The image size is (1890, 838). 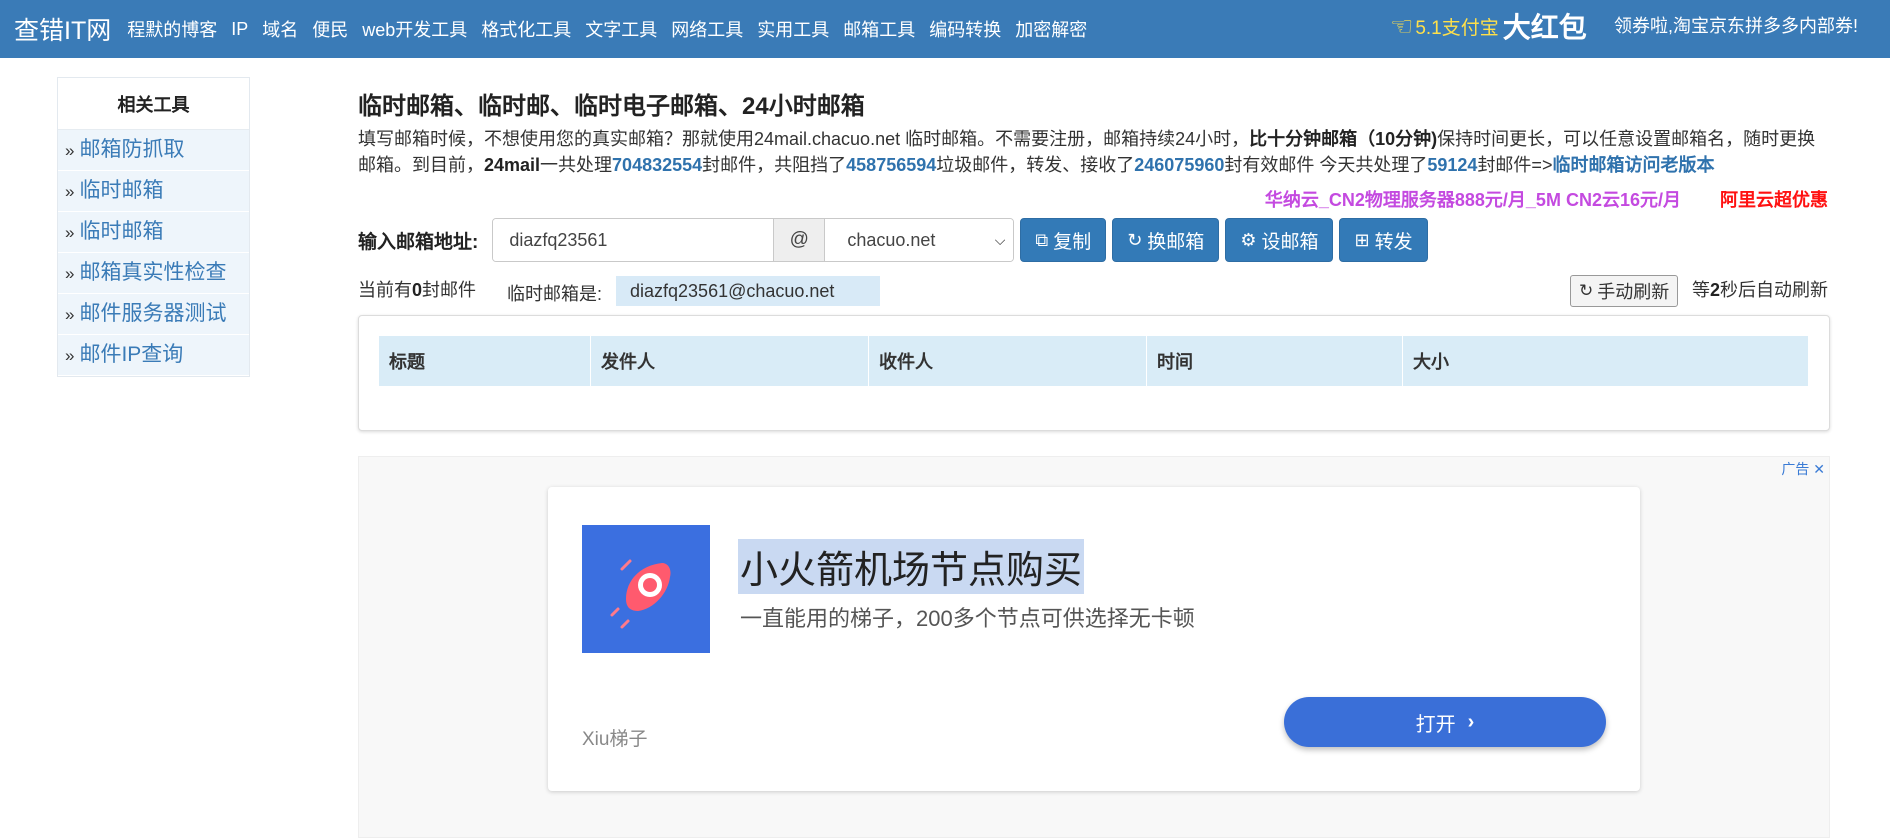 I want to click on change-mailbox-button: ↻ 换邮箱, so click(x=1166, y=240).